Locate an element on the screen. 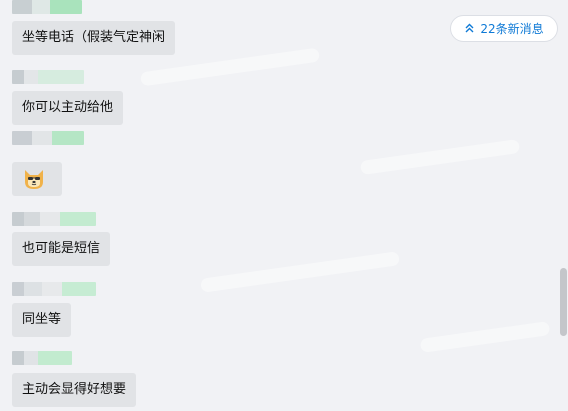 Image resolution: width=568 pixels, height=411 pixels. message-bubble: 主动会显得好想要 is located at coordinates (74, 390).